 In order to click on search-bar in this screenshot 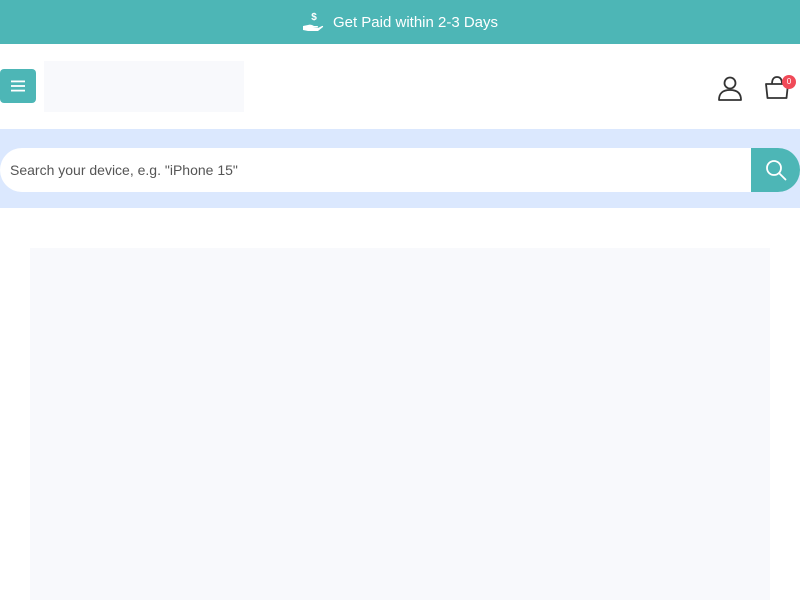, I will do `click(400, 170)`.